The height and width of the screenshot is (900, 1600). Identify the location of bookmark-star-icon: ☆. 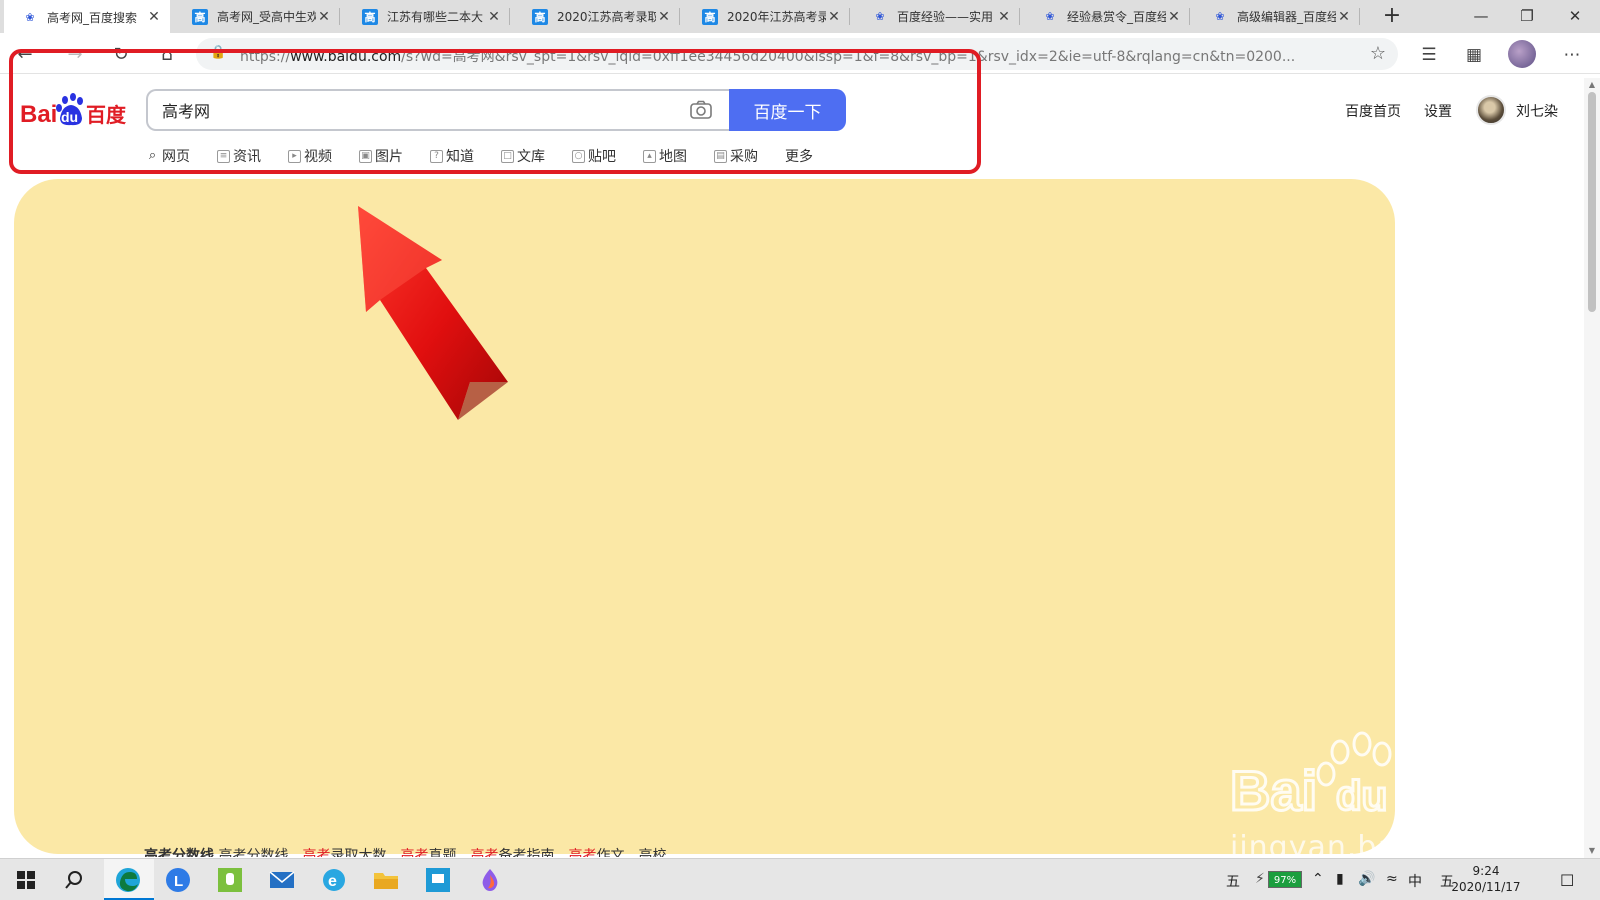
(1378, 53).